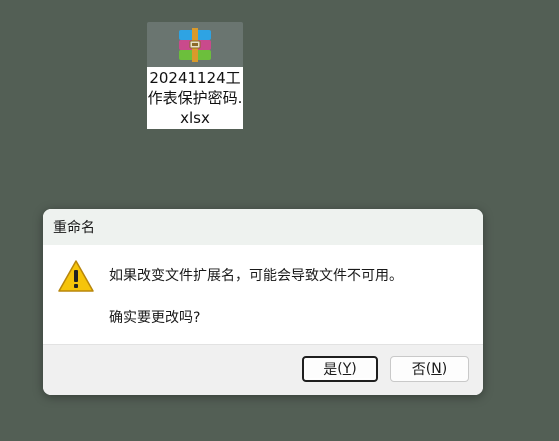 This screenshot has height=441, width=559. I want to click on yes-button: 是(Y), so click(340, 369).